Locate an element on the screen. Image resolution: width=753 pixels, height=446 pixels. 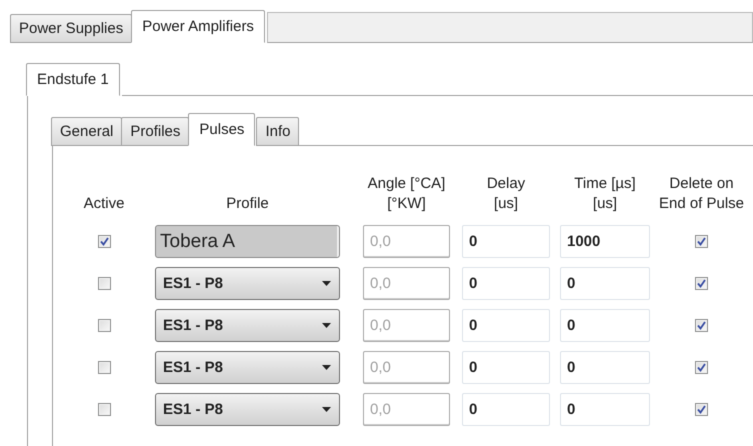
column-header: Angle [°CA] [°KW] is located at coordinates (406, 194).